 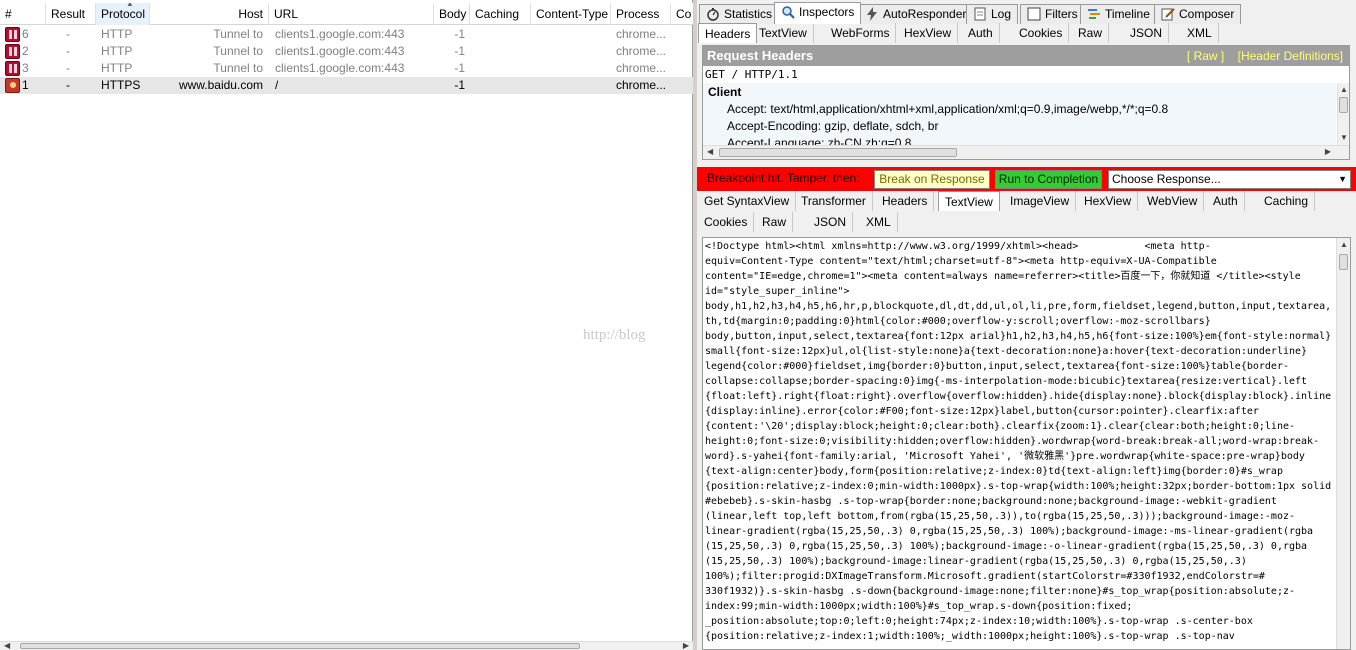 What do you see at coordinates (1343, 114) in the screenshot?
I see `request-headers-vscrollbar: ▲ ▼` at bounding box center [1343, 114].